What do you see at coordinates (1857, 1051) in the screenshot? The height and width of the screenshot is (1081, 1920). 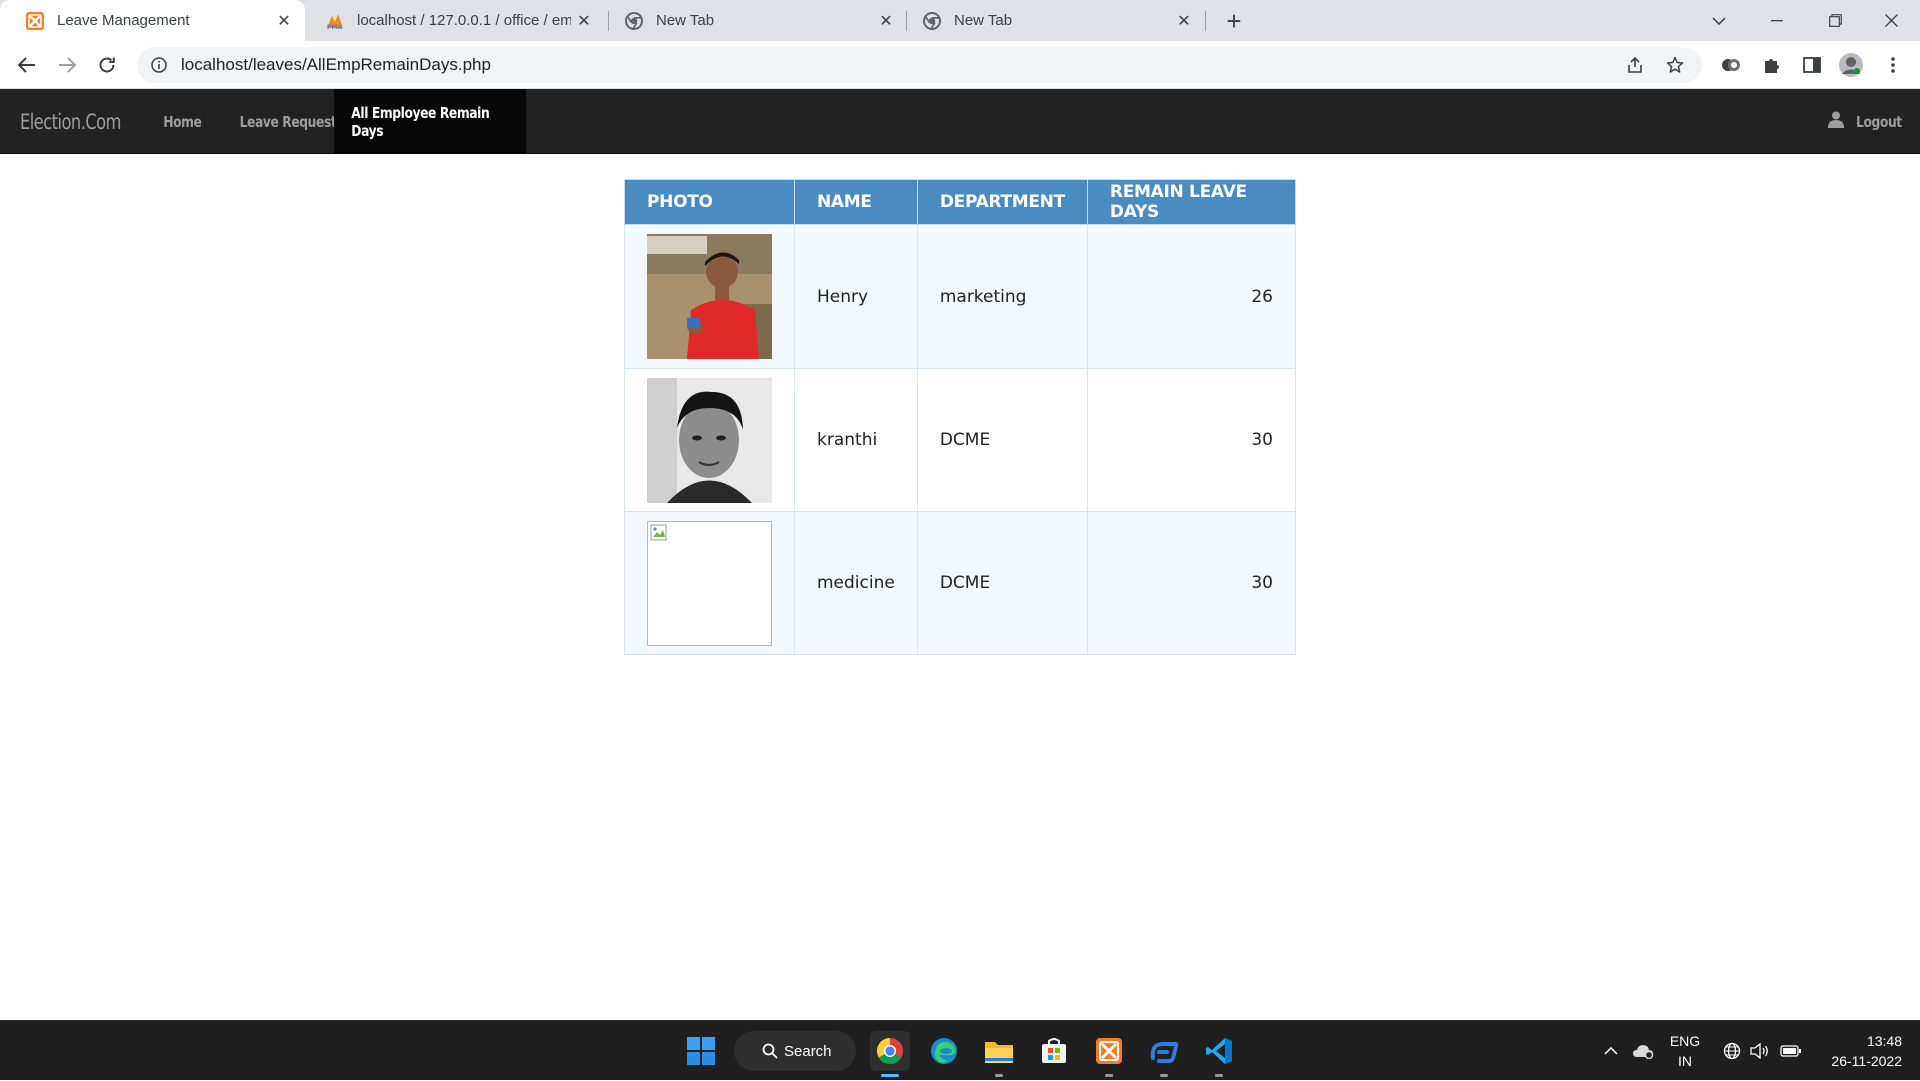 I see `clock: 13:48 26-11-2022` at bounding box center [1857, 1051].